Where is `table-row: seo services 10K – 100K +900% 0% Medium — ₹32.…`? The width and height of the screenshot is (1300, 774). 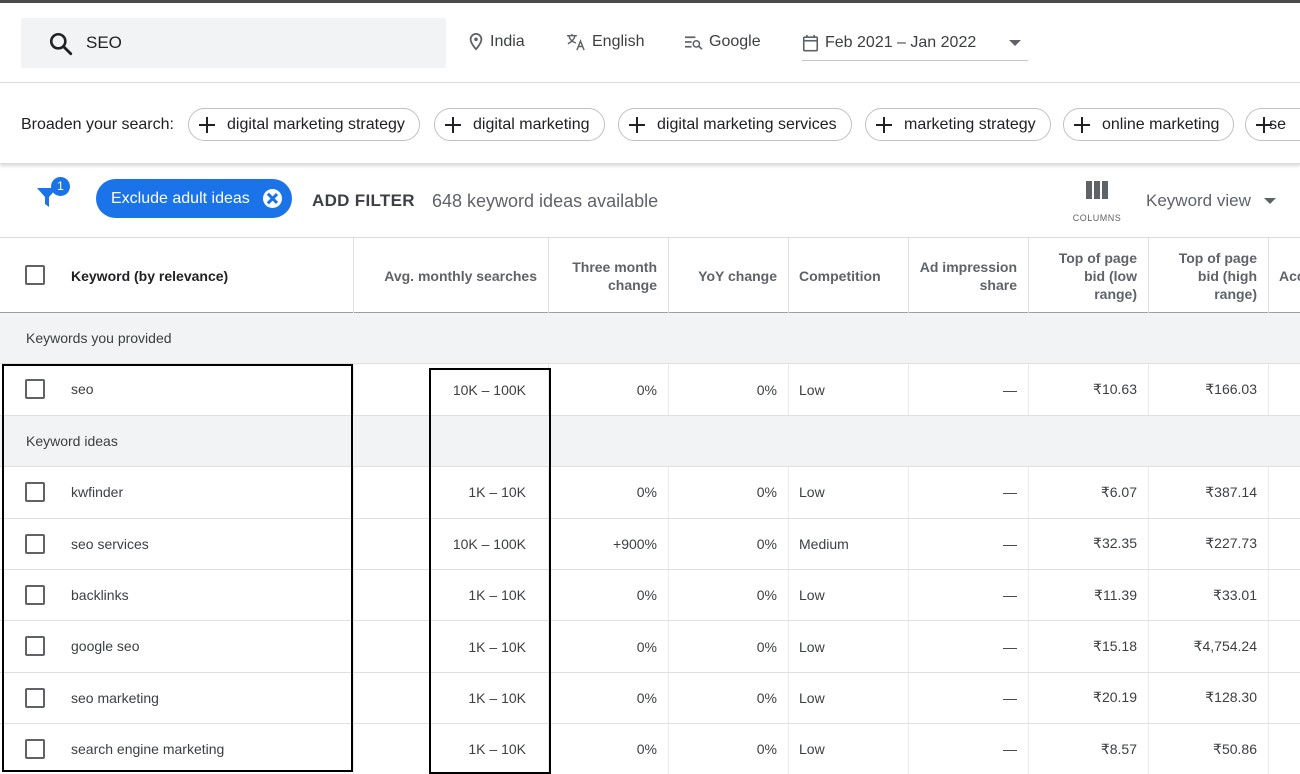 table-row: seo services 10K – 100K +900% 0% Medium — ₹32.… is located at coordinates (650, 544).